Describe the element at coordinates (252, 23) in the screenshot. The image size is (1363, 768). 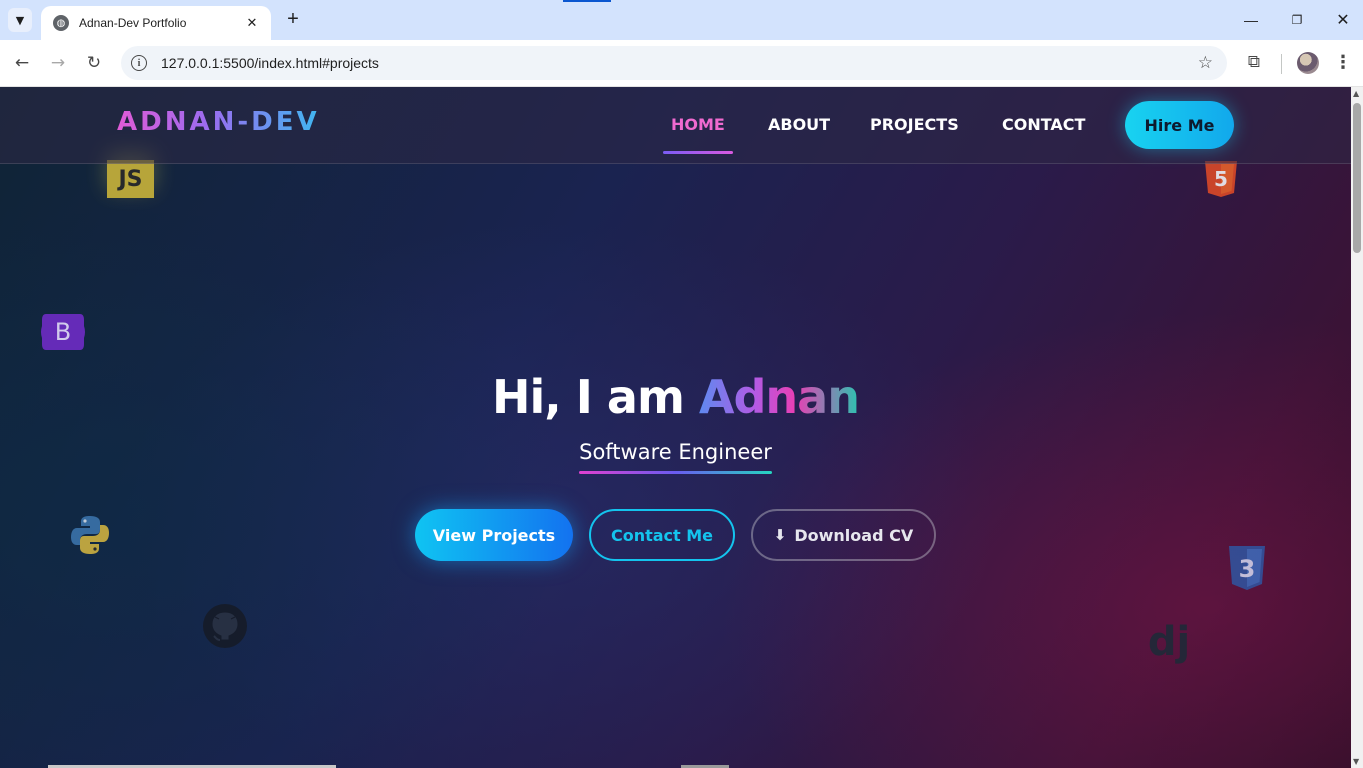
I see `tab-close-button: ✕` at that location.